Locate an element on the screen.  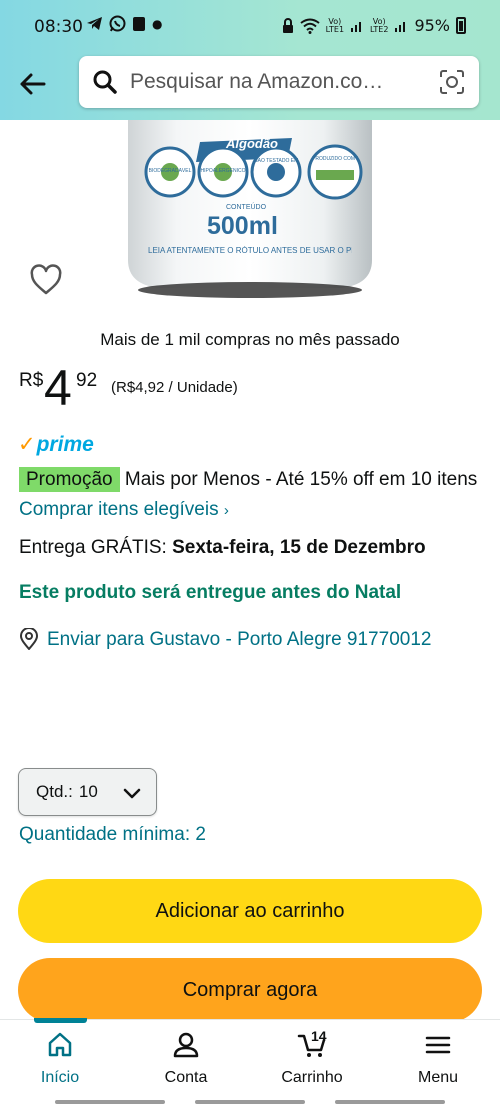
quantity-select: Qtd.: 10 is located at coordinates (87, 792).